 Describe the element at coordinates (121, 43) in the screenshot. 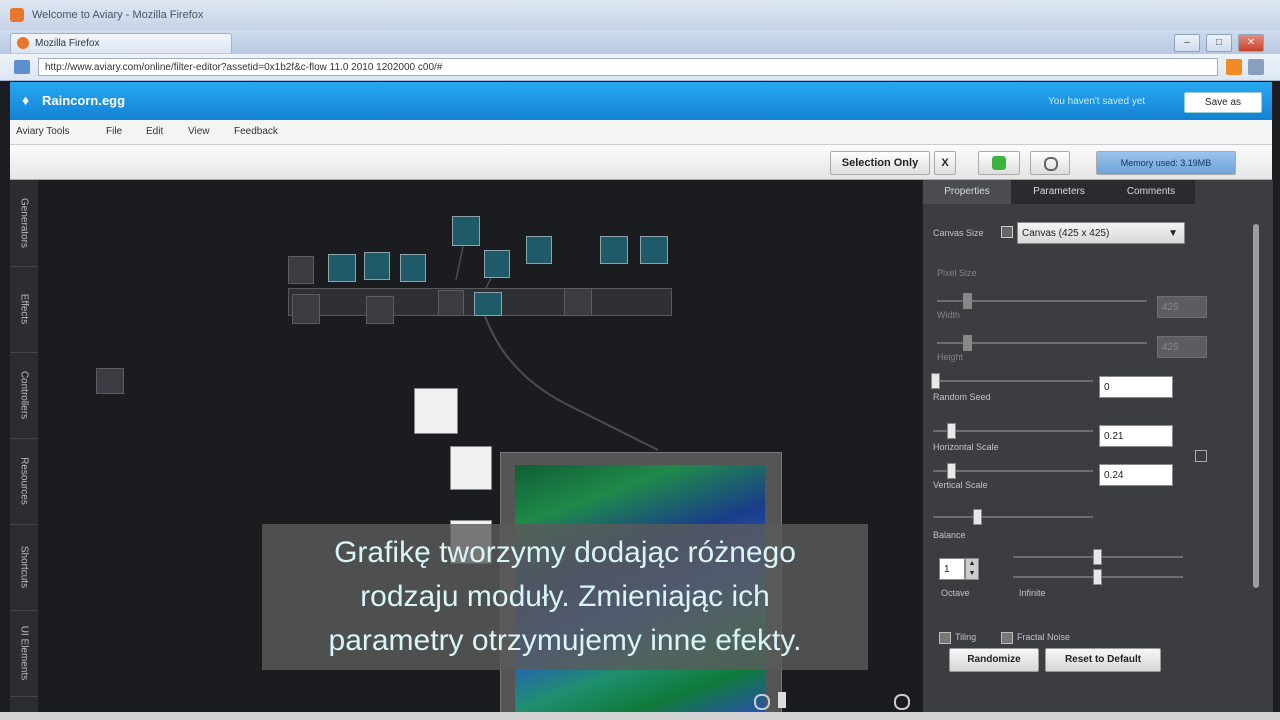

I see `browser-tab: Mozilla Firefox` at that location.